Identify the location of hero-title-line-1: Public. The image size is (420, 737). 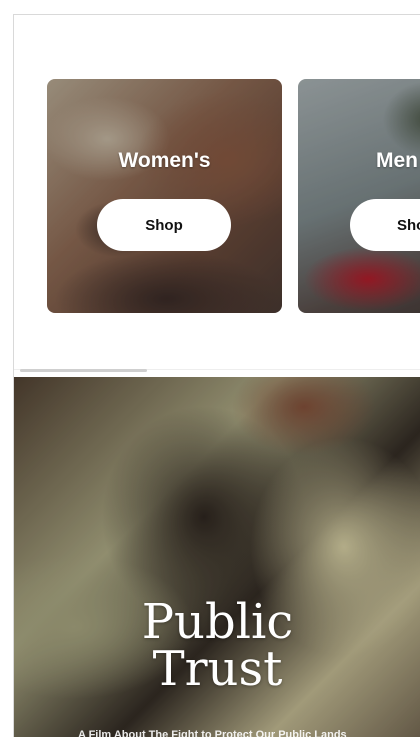
(217, 622).